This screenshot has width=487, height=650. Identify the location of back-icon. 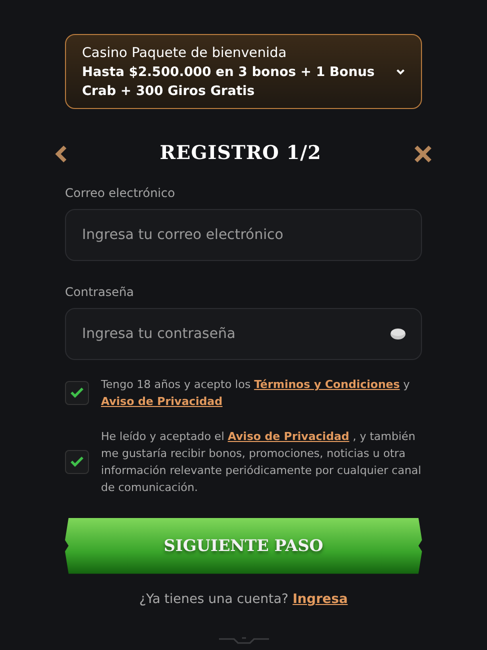
(61, 153).